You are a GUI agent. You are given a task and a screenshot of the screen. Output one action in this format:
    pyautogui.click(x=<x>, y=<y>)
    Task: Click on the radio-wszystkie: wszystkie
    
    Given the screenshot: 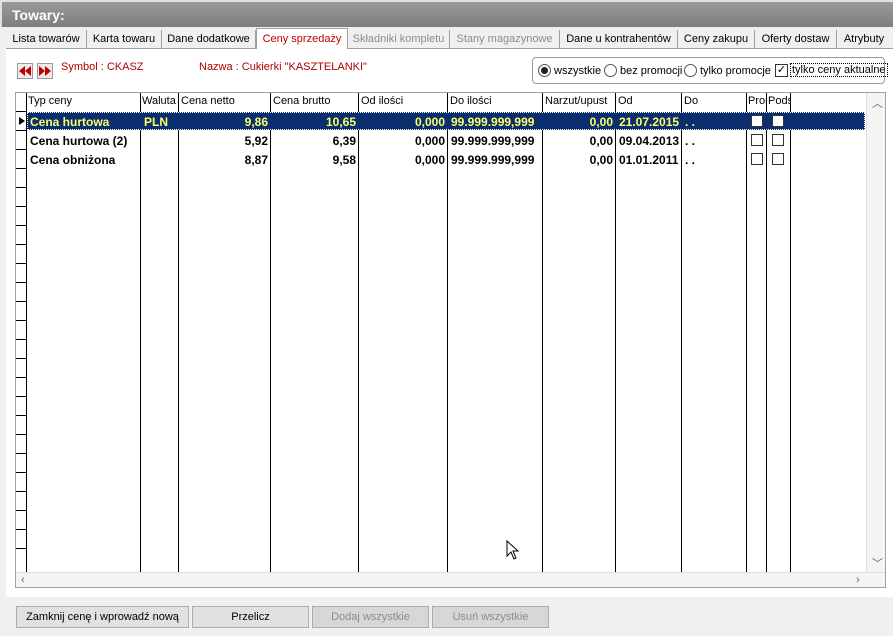 What is the action you would take?
    pyautogui.click(x=569, y=70)
    